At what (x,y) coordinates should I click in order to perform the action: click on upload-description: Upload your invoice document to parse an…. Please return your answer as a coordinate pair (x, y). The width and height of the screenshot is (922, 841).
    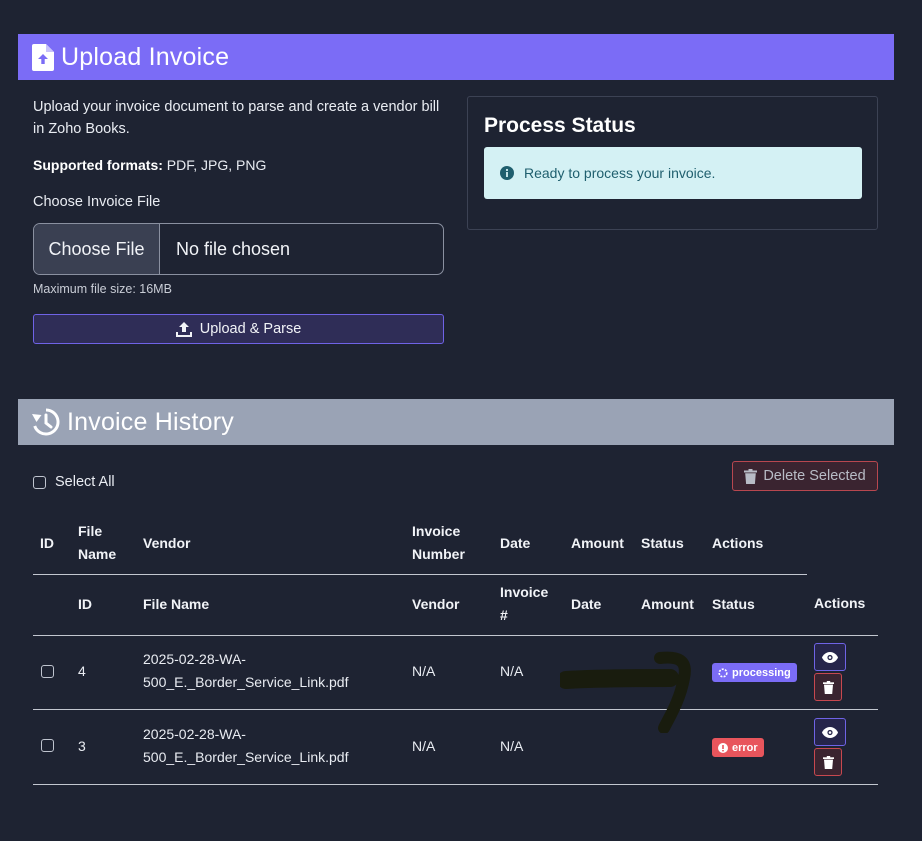
    Looking at the image, I should click on (236, 118).